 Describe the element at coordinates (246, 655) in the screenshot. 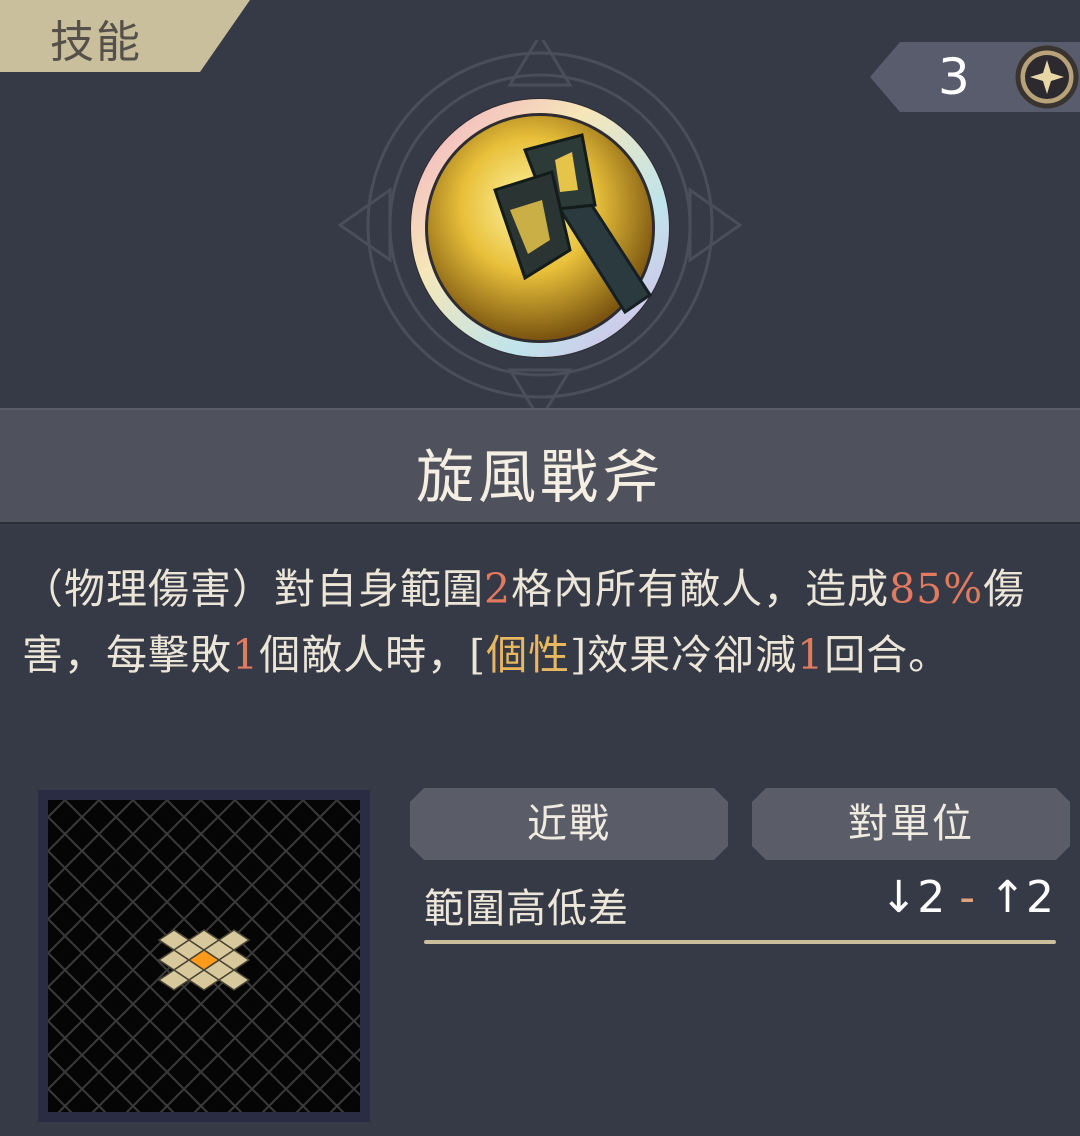

I see `kill-count-value: 1` at that location.